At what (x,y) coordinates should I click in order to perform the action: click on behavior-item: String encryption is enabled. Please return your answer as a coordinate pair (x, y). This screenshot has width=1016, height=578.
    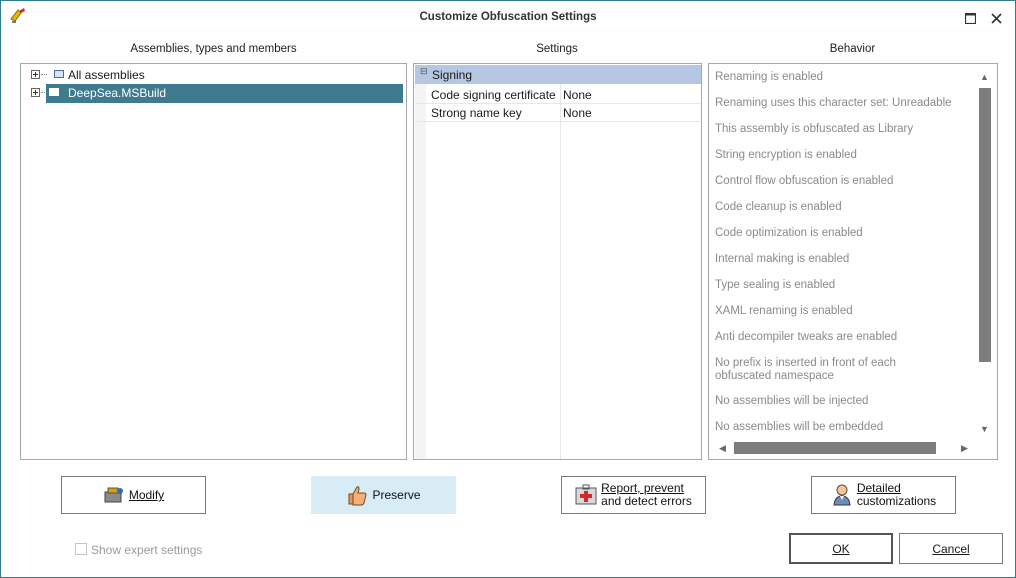
    Looking at the image, I should click on (786, 155).